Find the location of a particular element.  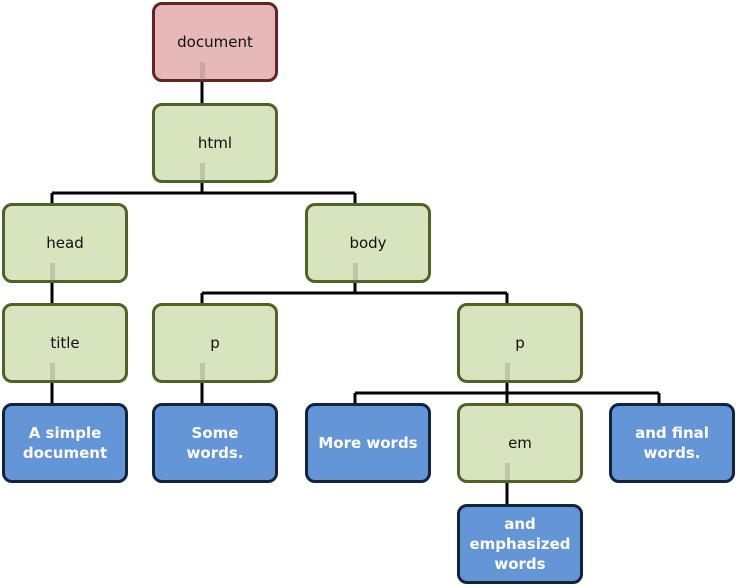

node-title: title is located at coordinates (65, 343).